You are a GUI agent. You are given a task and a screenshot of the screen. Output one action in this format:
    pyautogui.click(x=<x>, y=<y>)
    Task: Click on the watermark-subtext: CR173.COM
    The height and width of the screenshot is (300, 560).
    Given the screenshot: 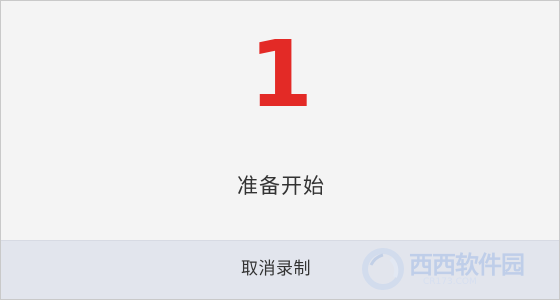 What is the action you would take?
    pyautogui.click(x=450, y=282)
    